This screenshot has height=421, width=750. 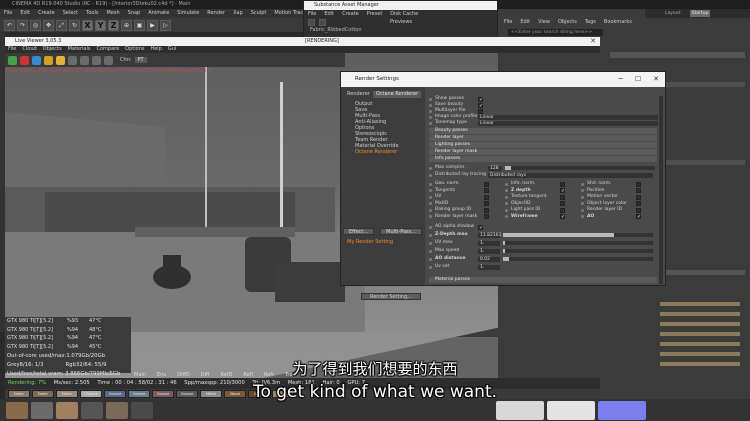 What do you see at coordinates (590, 22) in the screenshot?
I see `object-menu-item: Tags` at bounding box center [590, 22].